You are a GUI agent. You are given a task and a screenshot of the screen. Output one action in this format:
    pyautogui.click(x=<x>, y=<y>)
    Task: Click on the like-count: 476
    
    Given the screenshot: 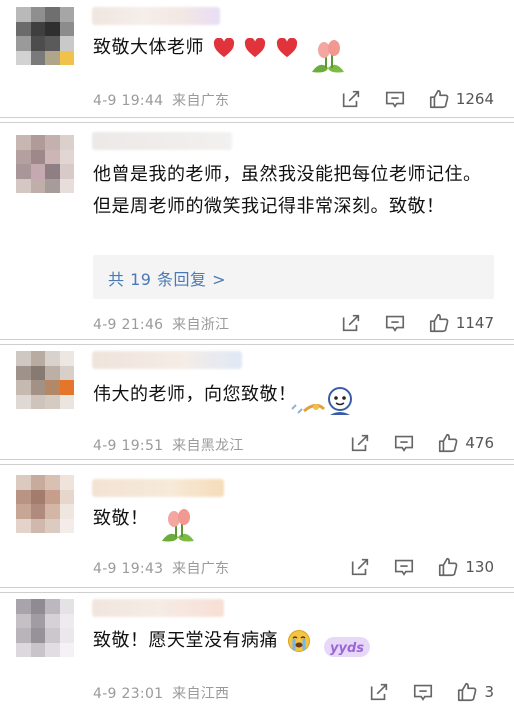 What is the action you would take?
    pyautogui.click(x=479, y=443)
    